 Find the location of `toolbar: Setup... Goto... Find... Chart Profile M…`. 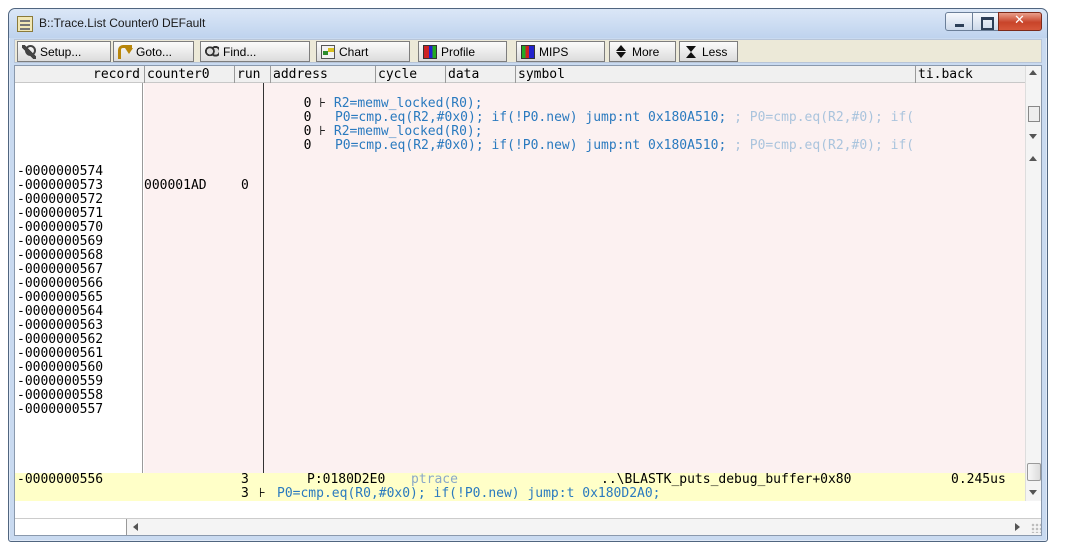

toolbar: Setup... Goto... Find... Chart Profile M… is located at coordinates (528, 51).